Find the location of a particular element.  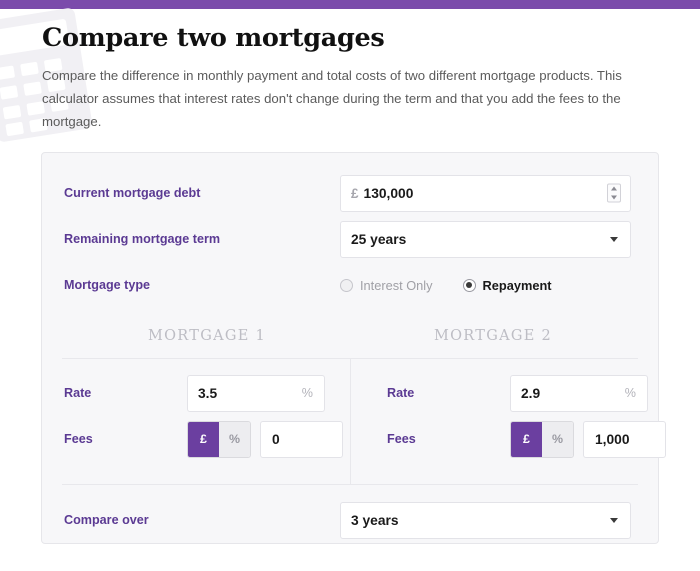

row-fees-mortgage-2: Fees £ % 1,000 is located at coordinates (526, 439).